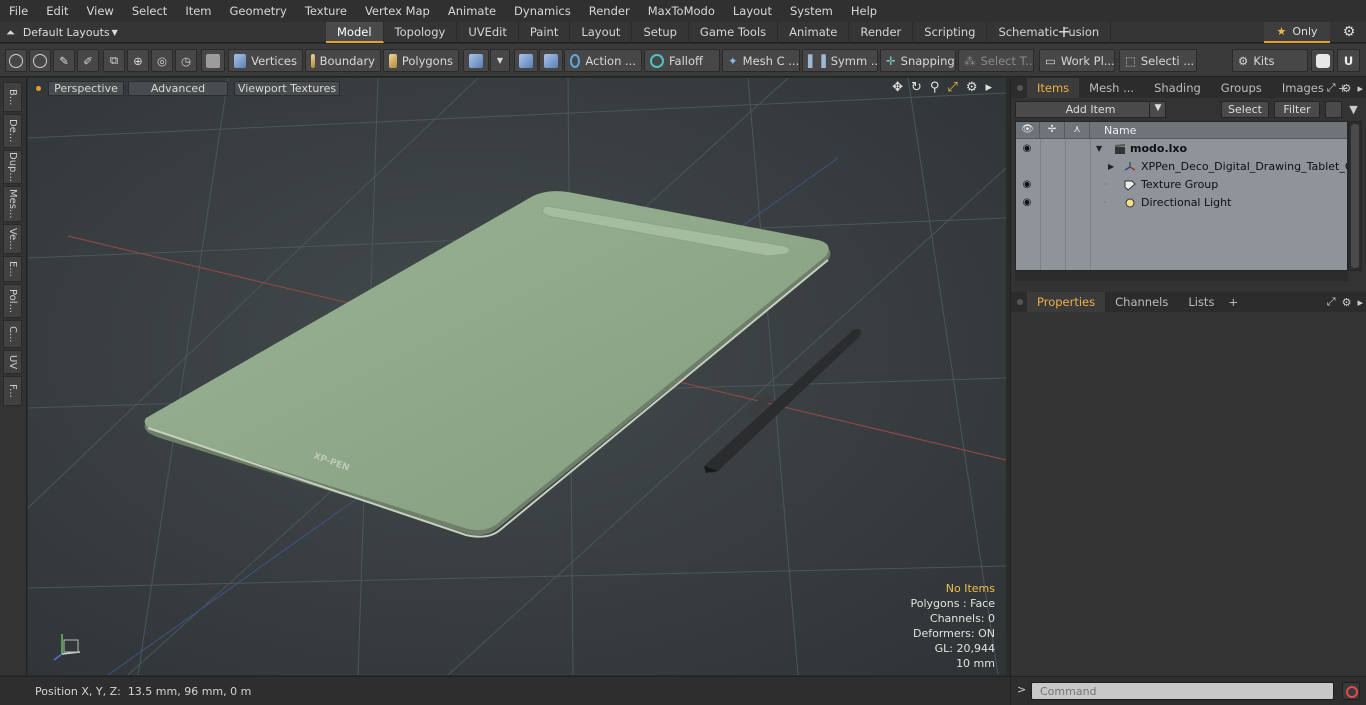 This screenshot has height=705, width=1366. I want to click on unreal-button: U, so click(1348, 60).